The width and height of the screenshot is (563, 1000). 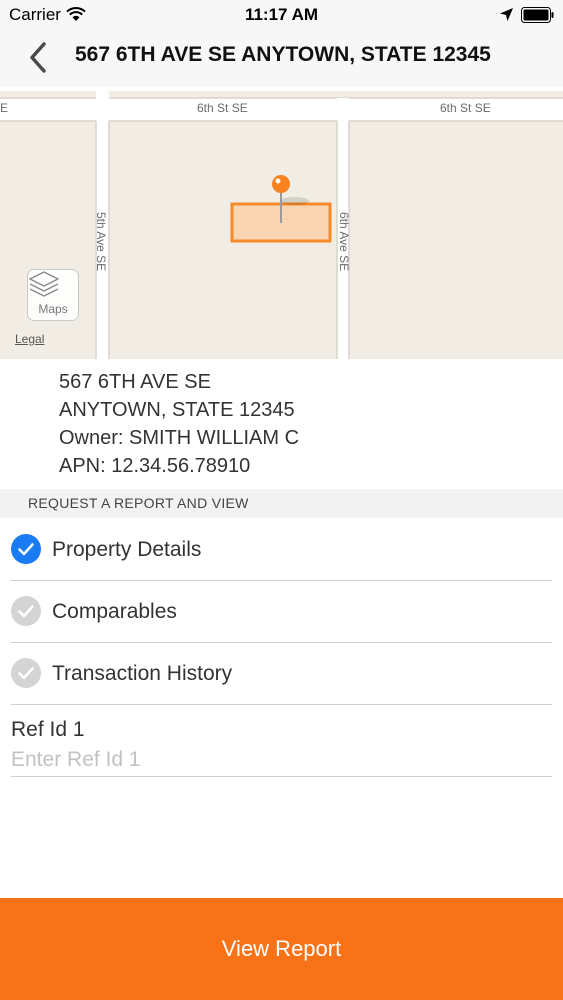 What do you see at coordinates (44, 284) in the screenshot?
I see `map-layers-icon` at bounding box center [44, 284].